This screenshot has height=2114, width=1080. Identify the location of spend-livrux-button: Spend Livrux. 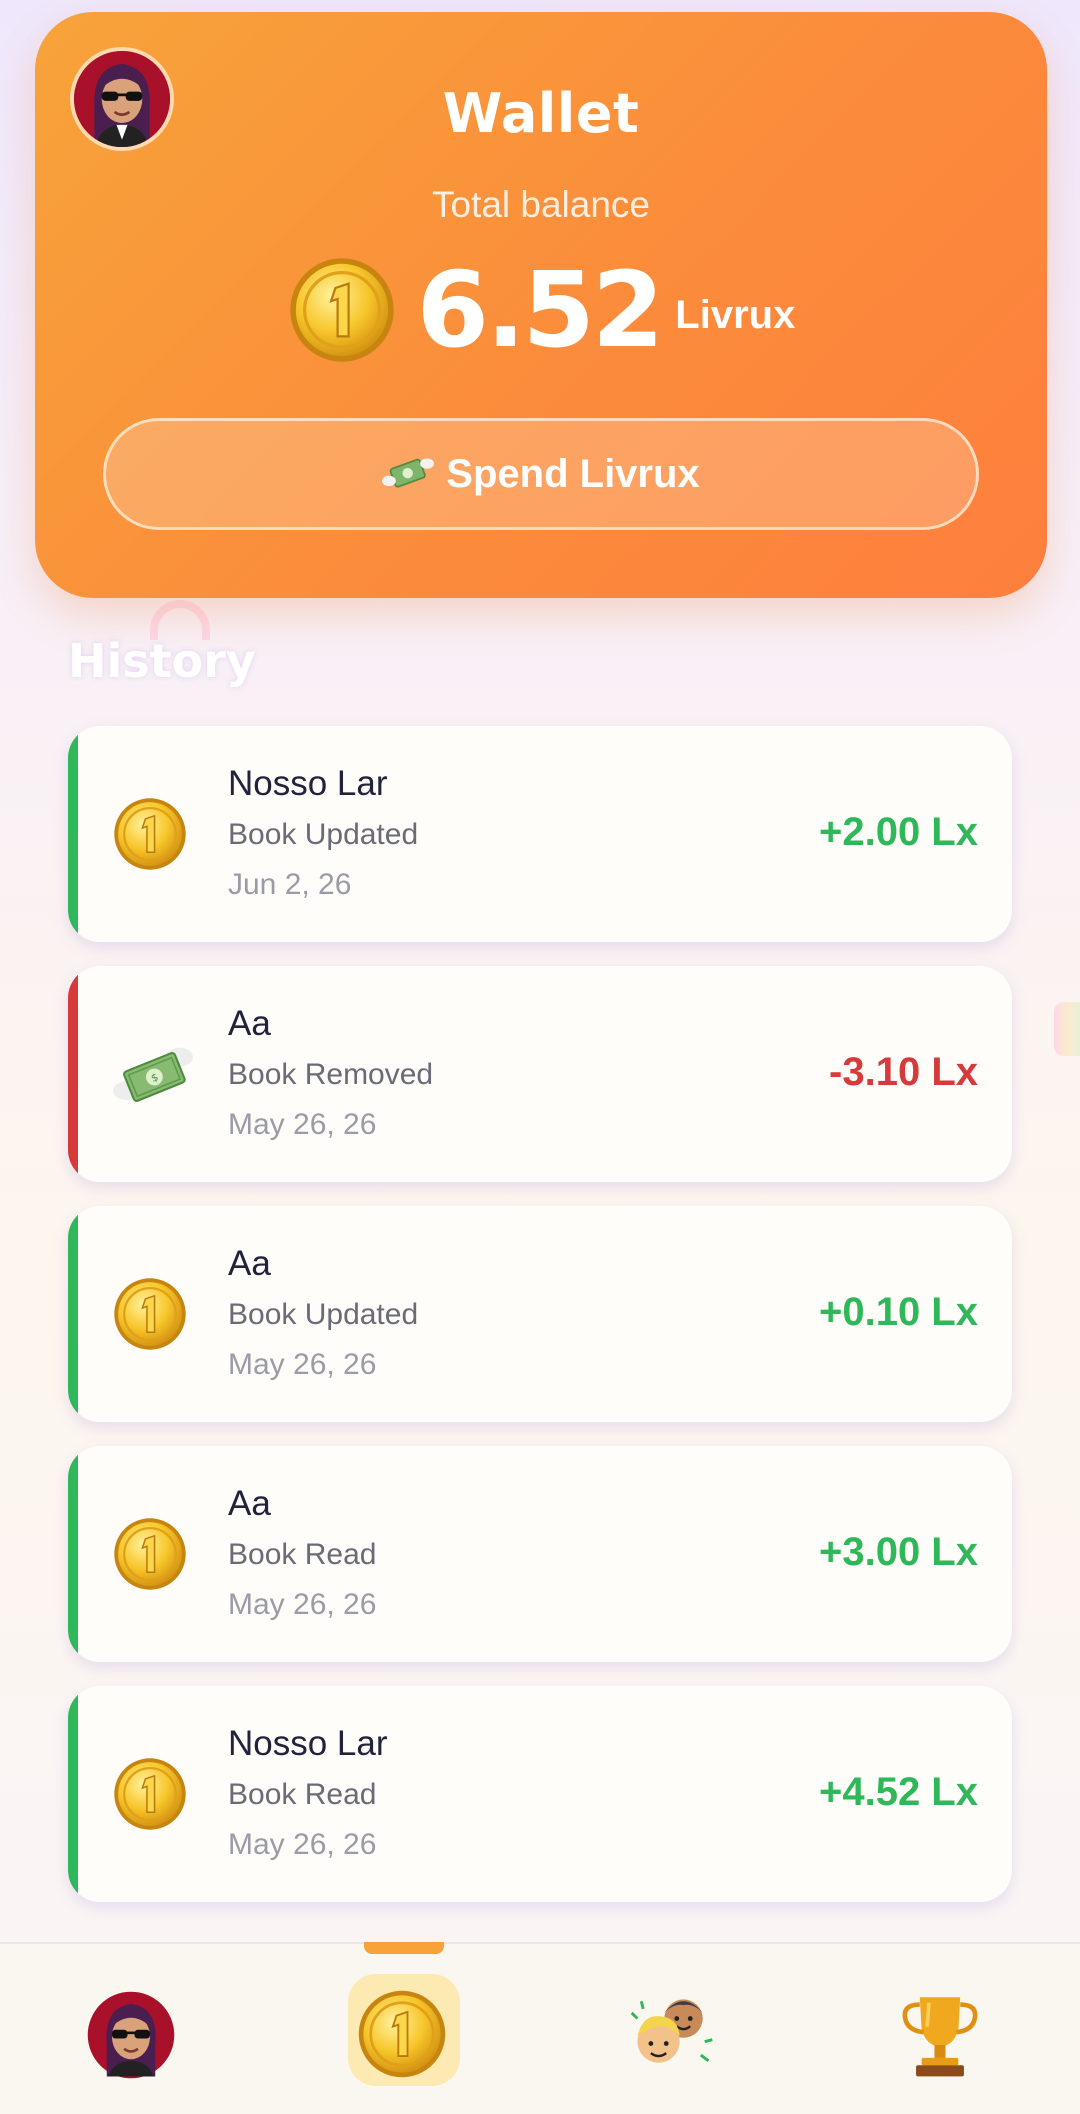
(541, 474).